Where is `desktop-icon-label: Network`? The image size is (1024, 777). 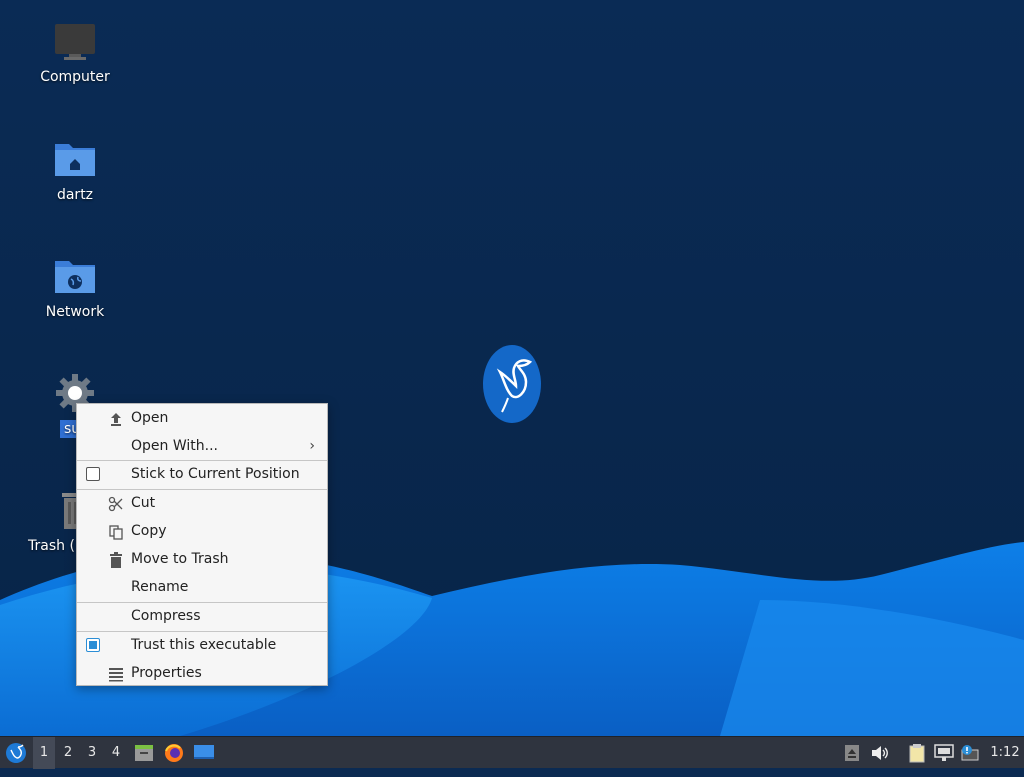 desktop-icon-label: Network is located at coordinates (75, 312).